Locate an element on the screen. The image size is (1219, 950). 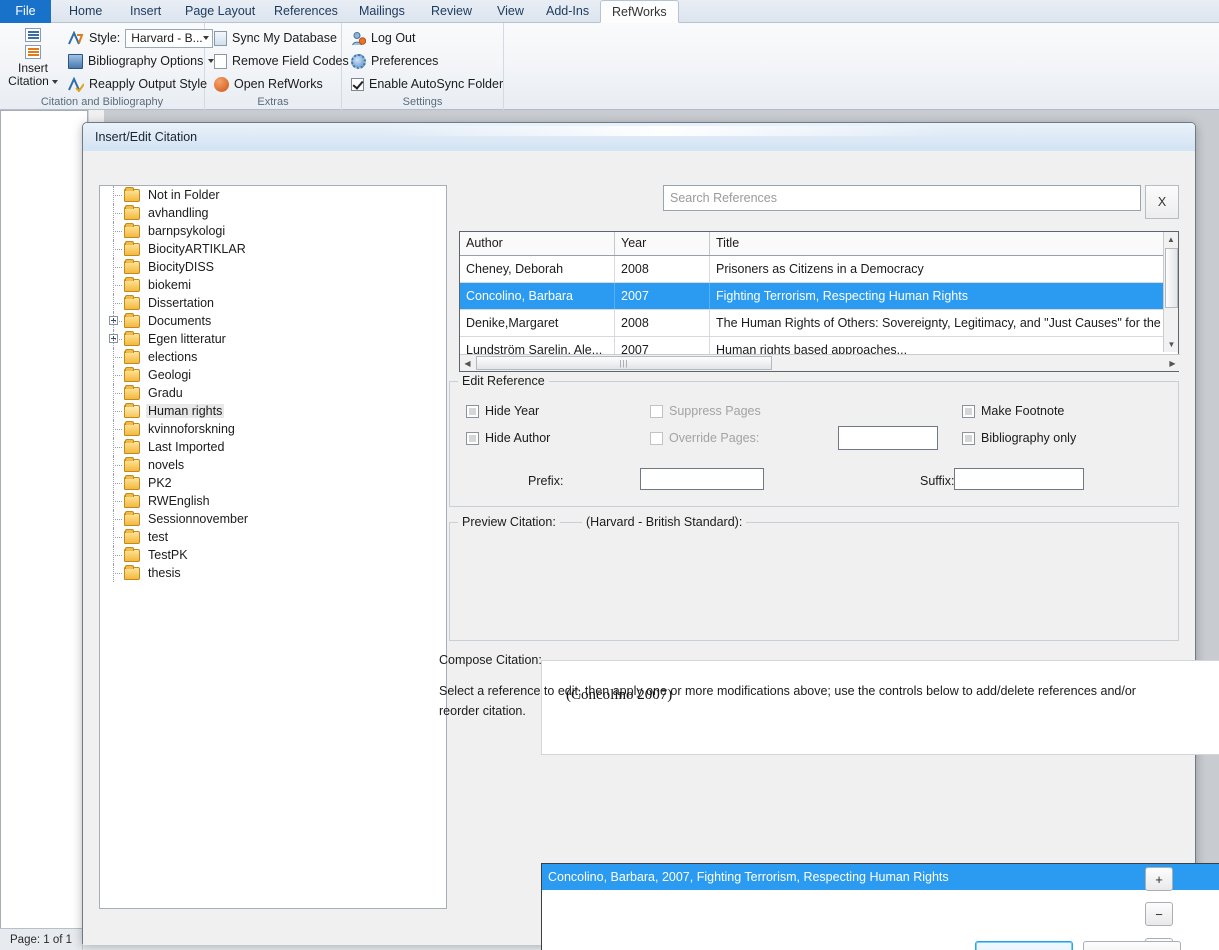
tree-item-test: test is located at coordinates (273, 537).